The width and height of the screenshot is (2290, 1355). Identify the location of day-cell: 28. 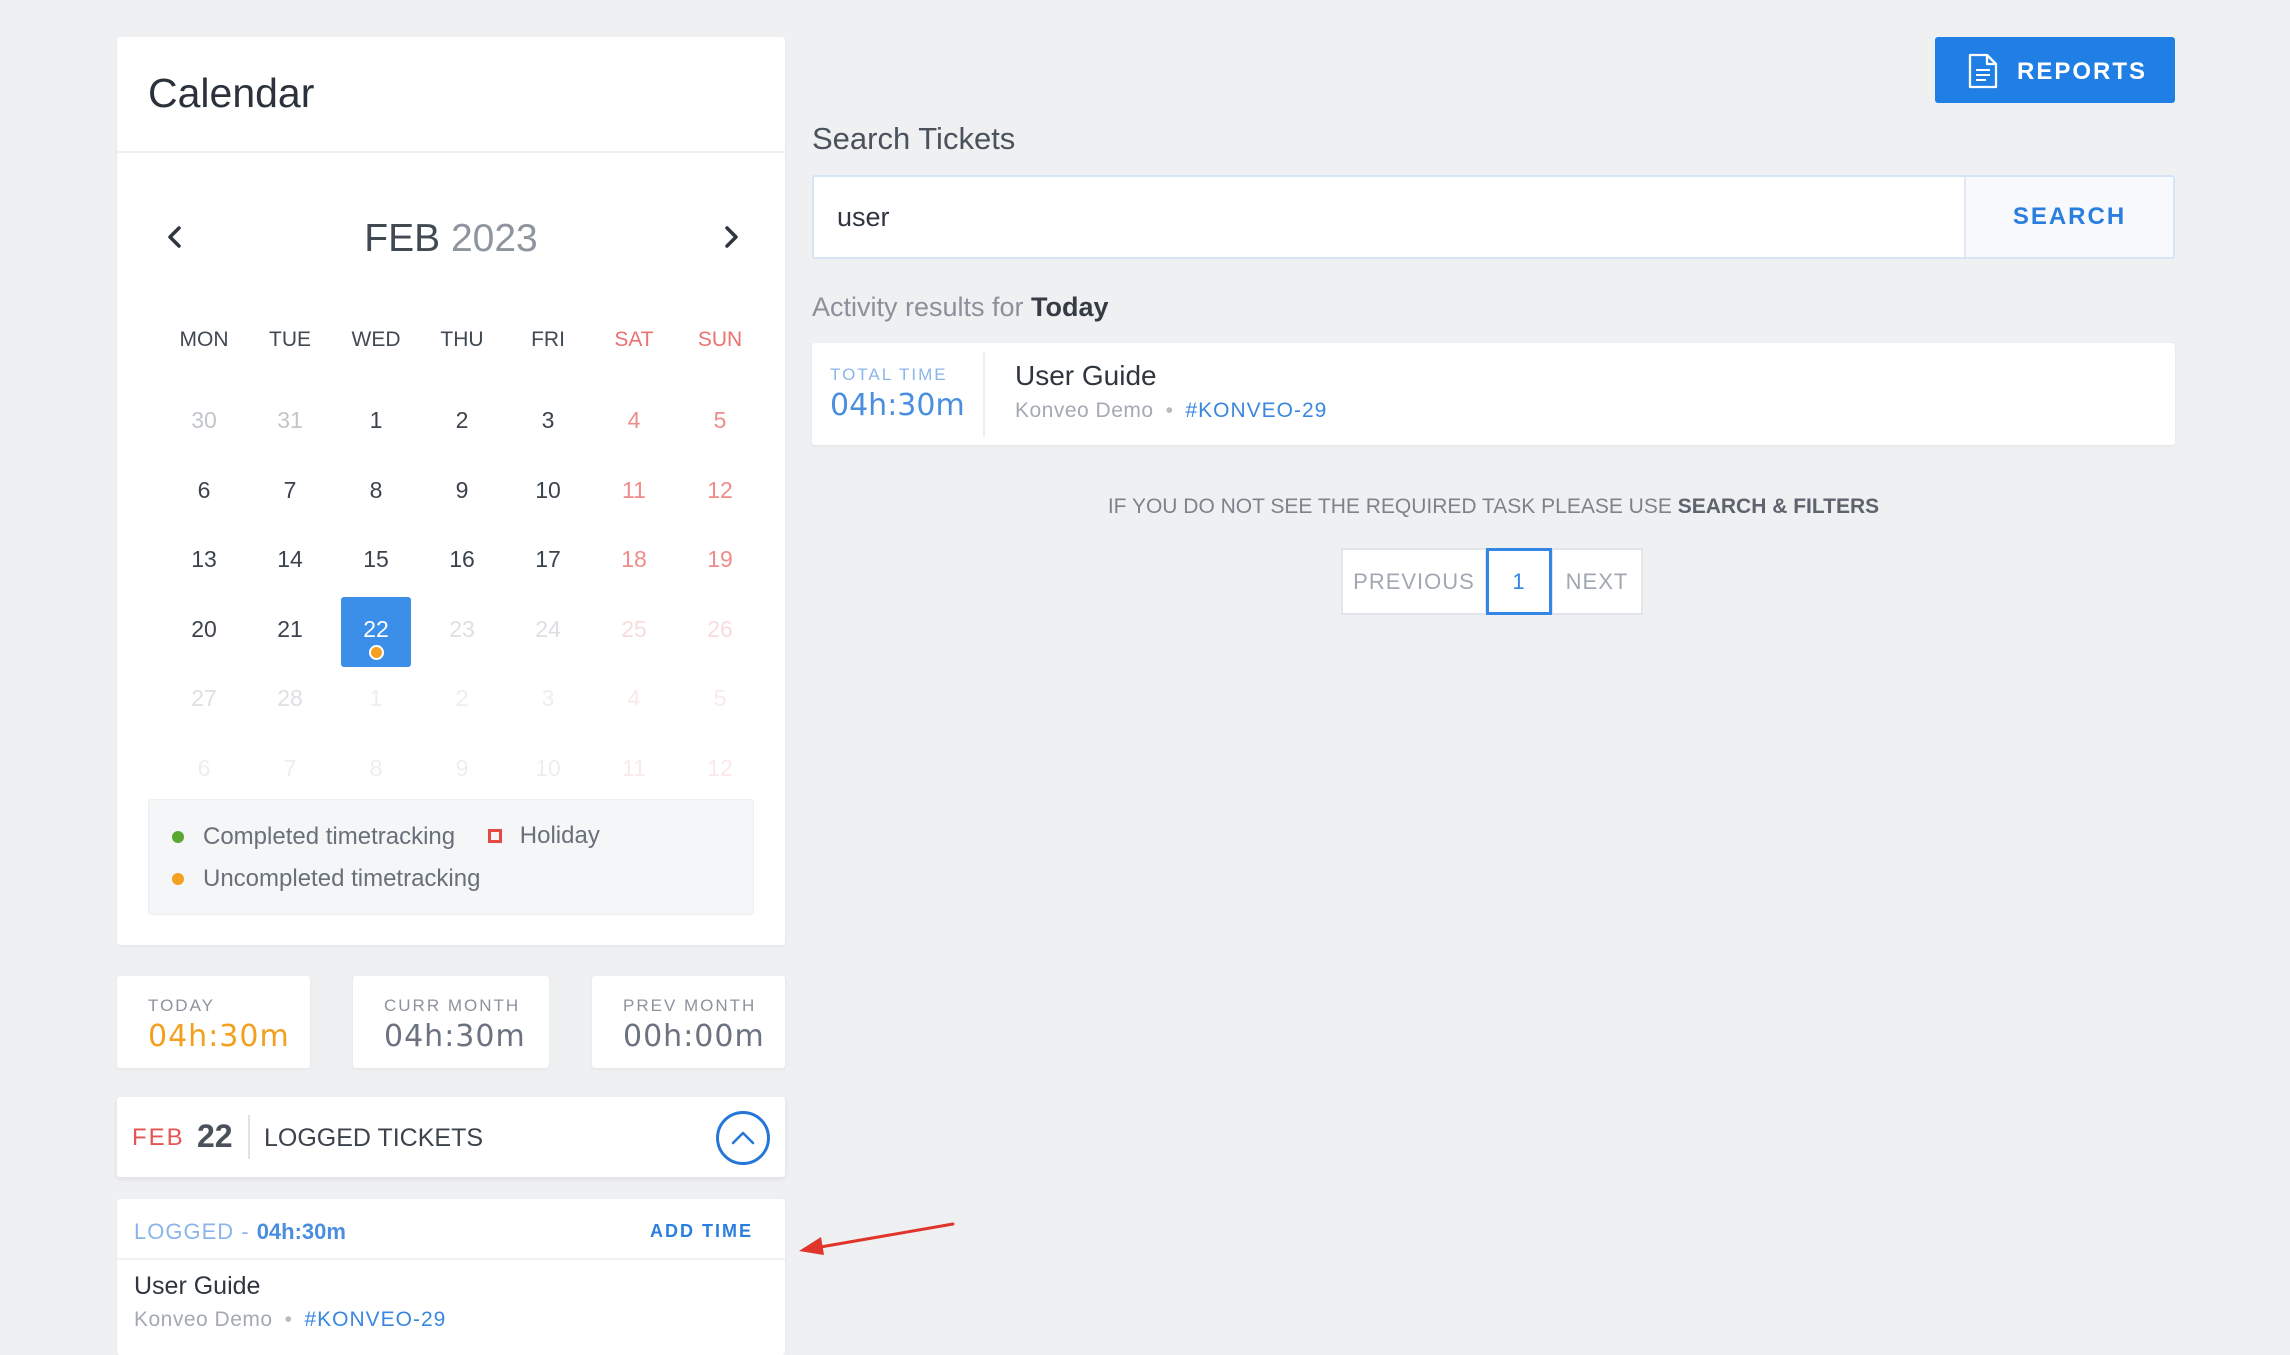
(290, 701).